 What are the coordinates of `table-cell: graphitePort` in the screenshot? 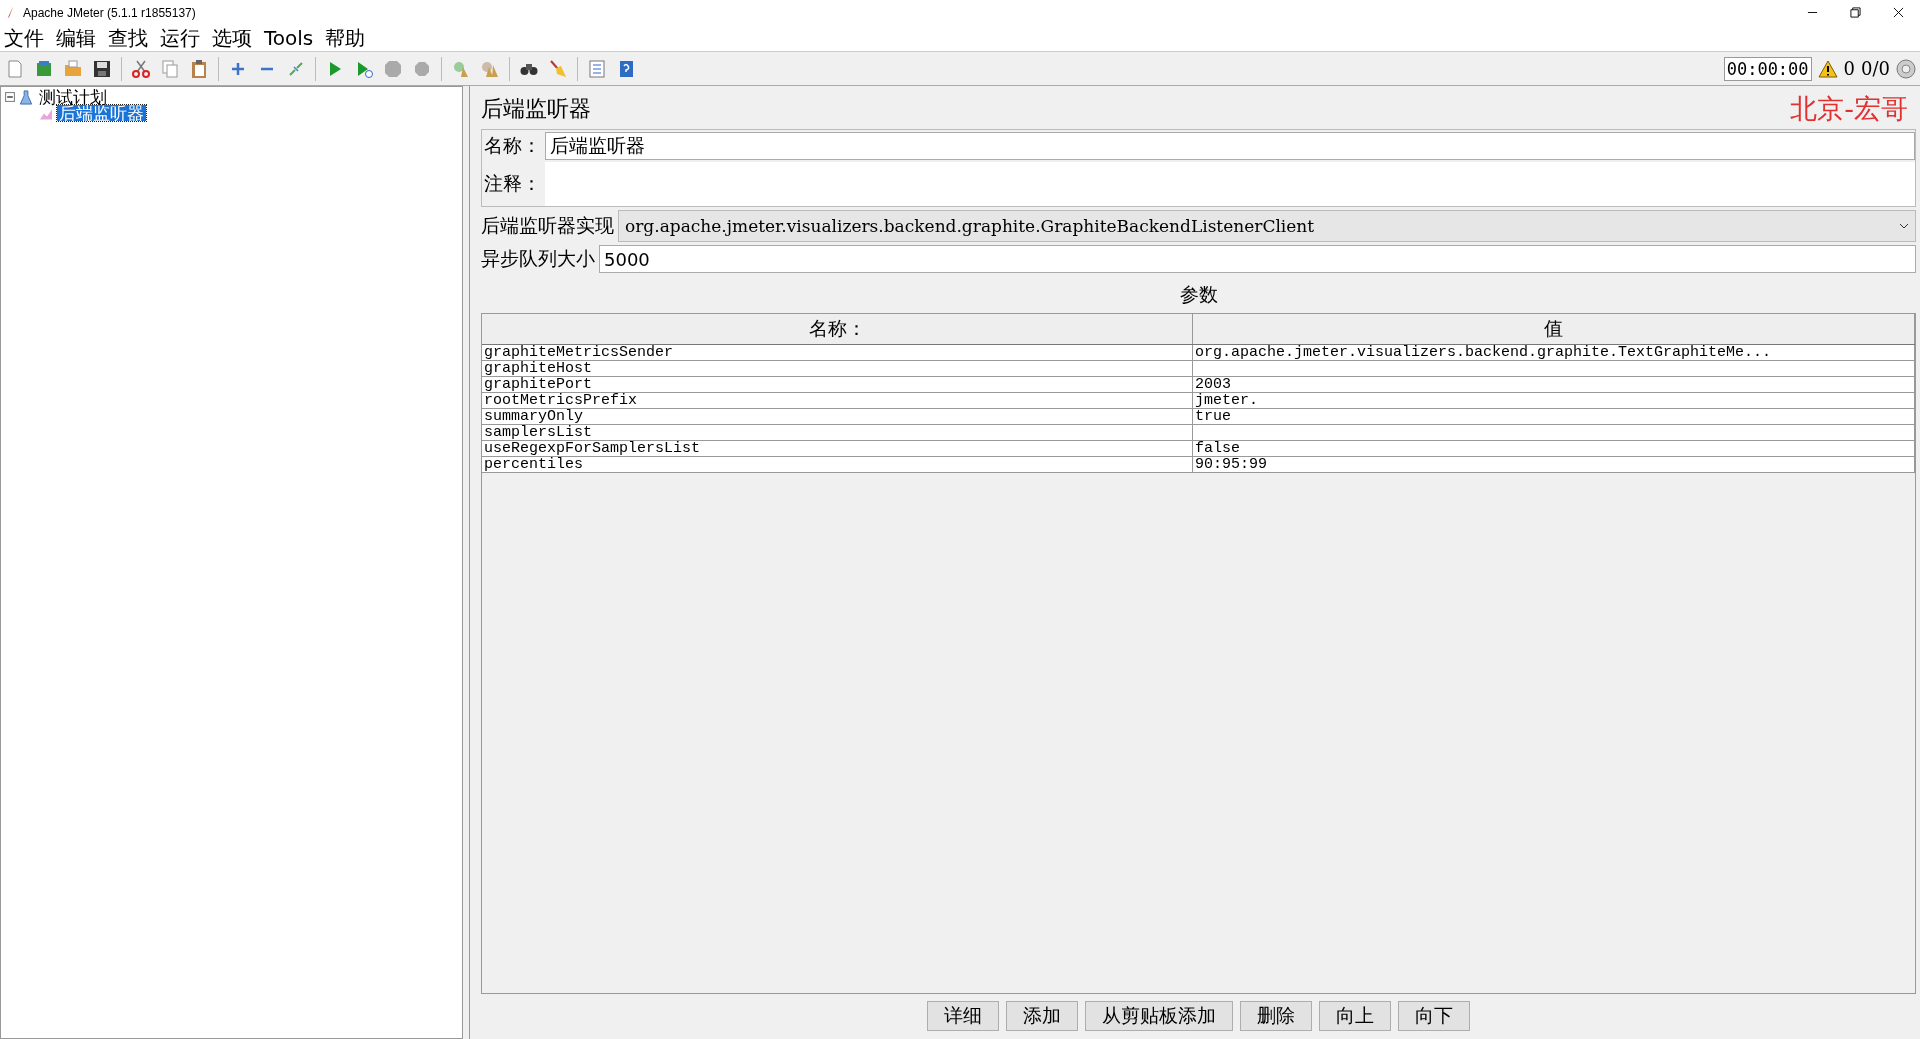 It's located at (837, 384).